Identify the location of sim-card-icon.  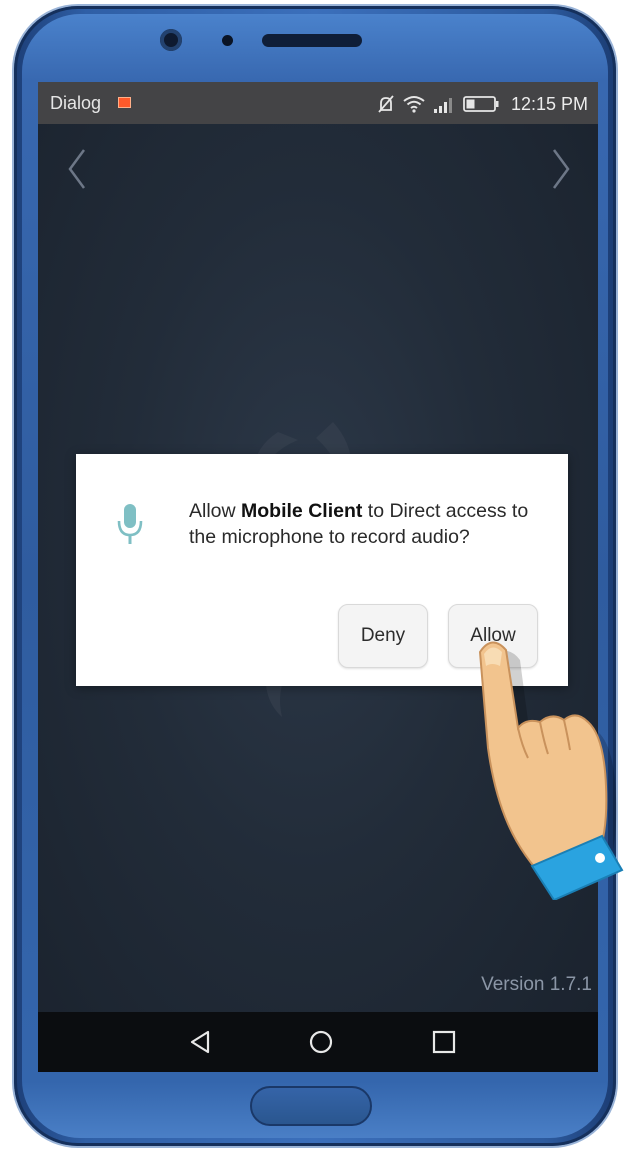
(124, 102).